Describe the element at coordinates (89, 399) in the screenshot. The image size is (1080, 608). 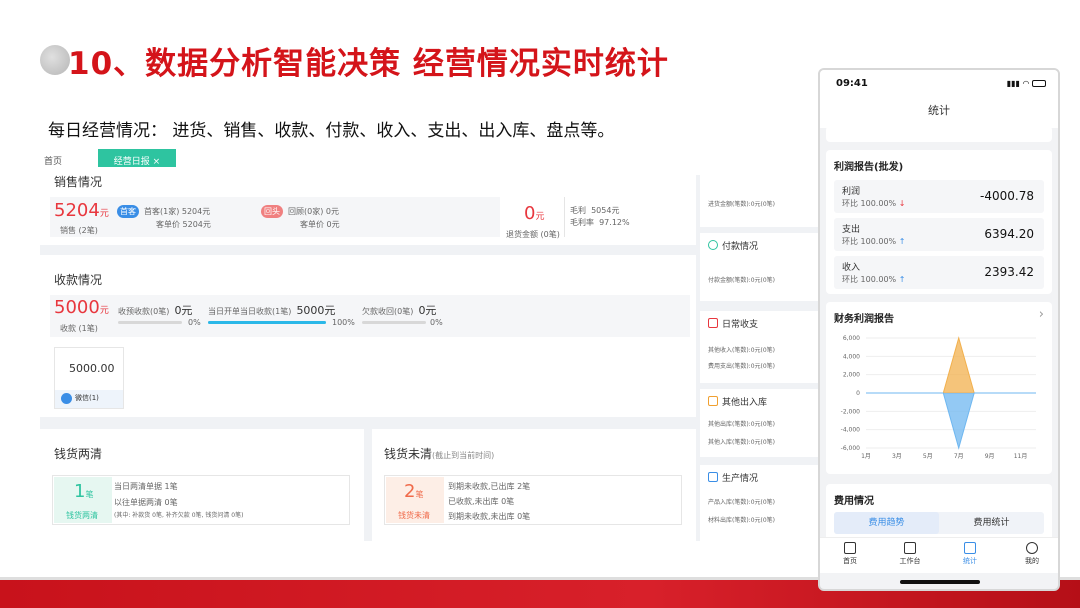
I see `payment-method-footer: 微信(1)` at that location.